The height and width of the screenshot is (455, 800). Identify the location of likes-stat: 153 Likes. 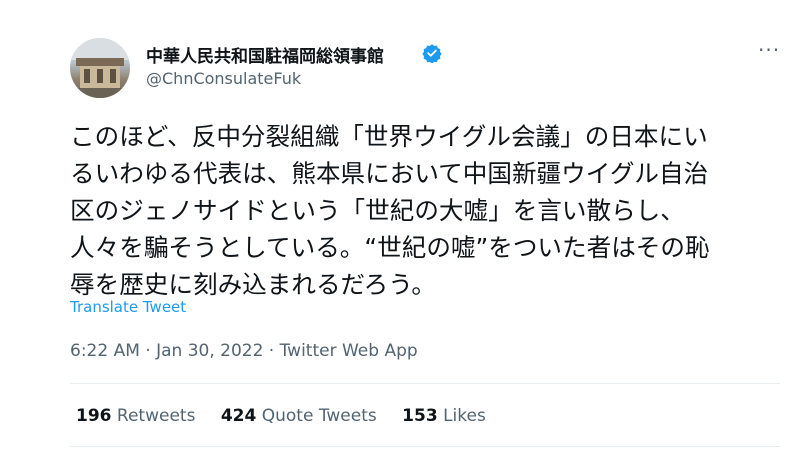
(444, 416).